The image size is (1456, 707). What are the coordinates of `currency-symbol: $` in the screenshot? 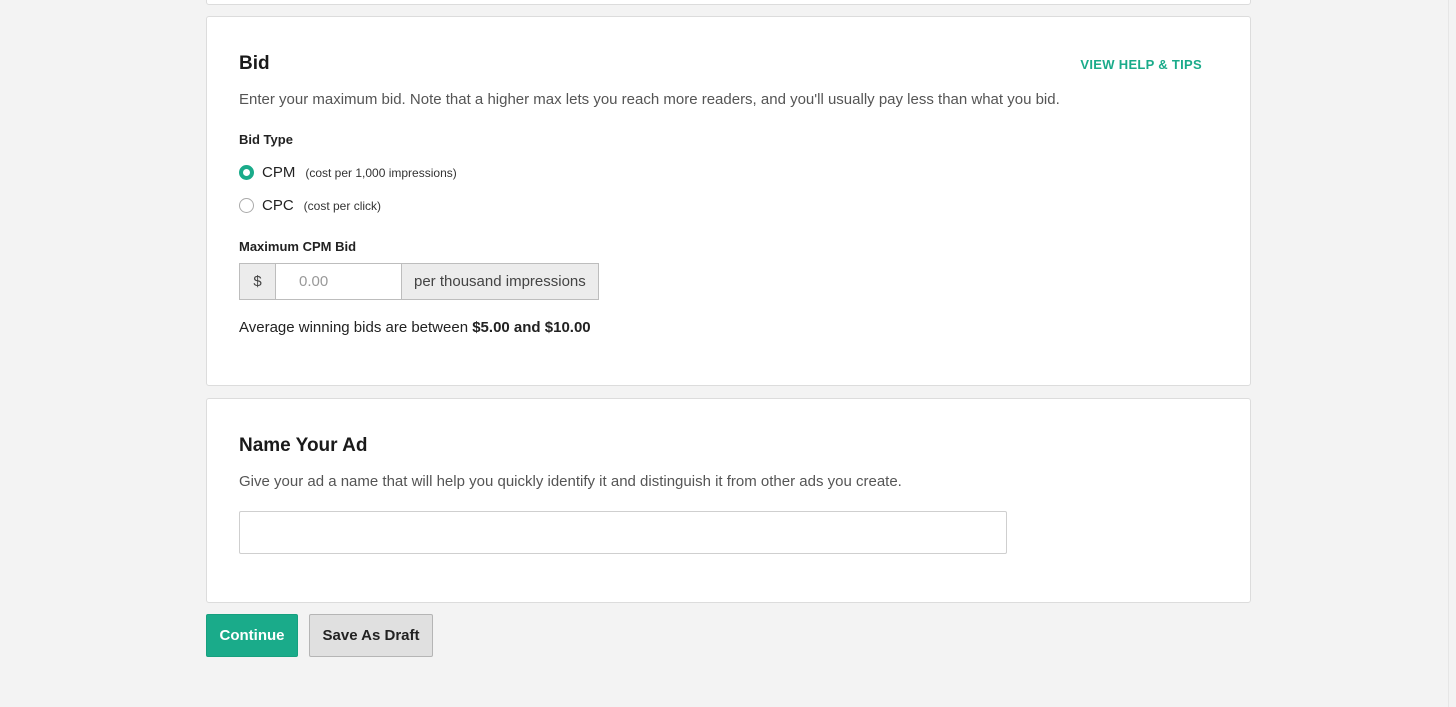 It's located at (257, 281).